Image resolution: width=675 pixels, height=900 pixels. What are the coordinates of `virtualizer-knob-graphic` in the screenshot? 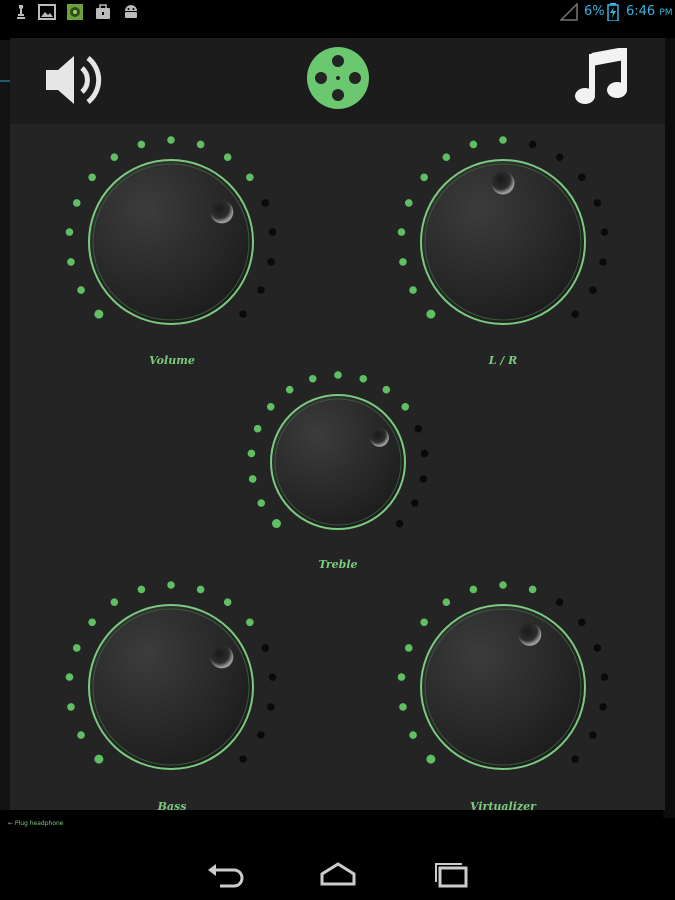 It's located at (503, 675).